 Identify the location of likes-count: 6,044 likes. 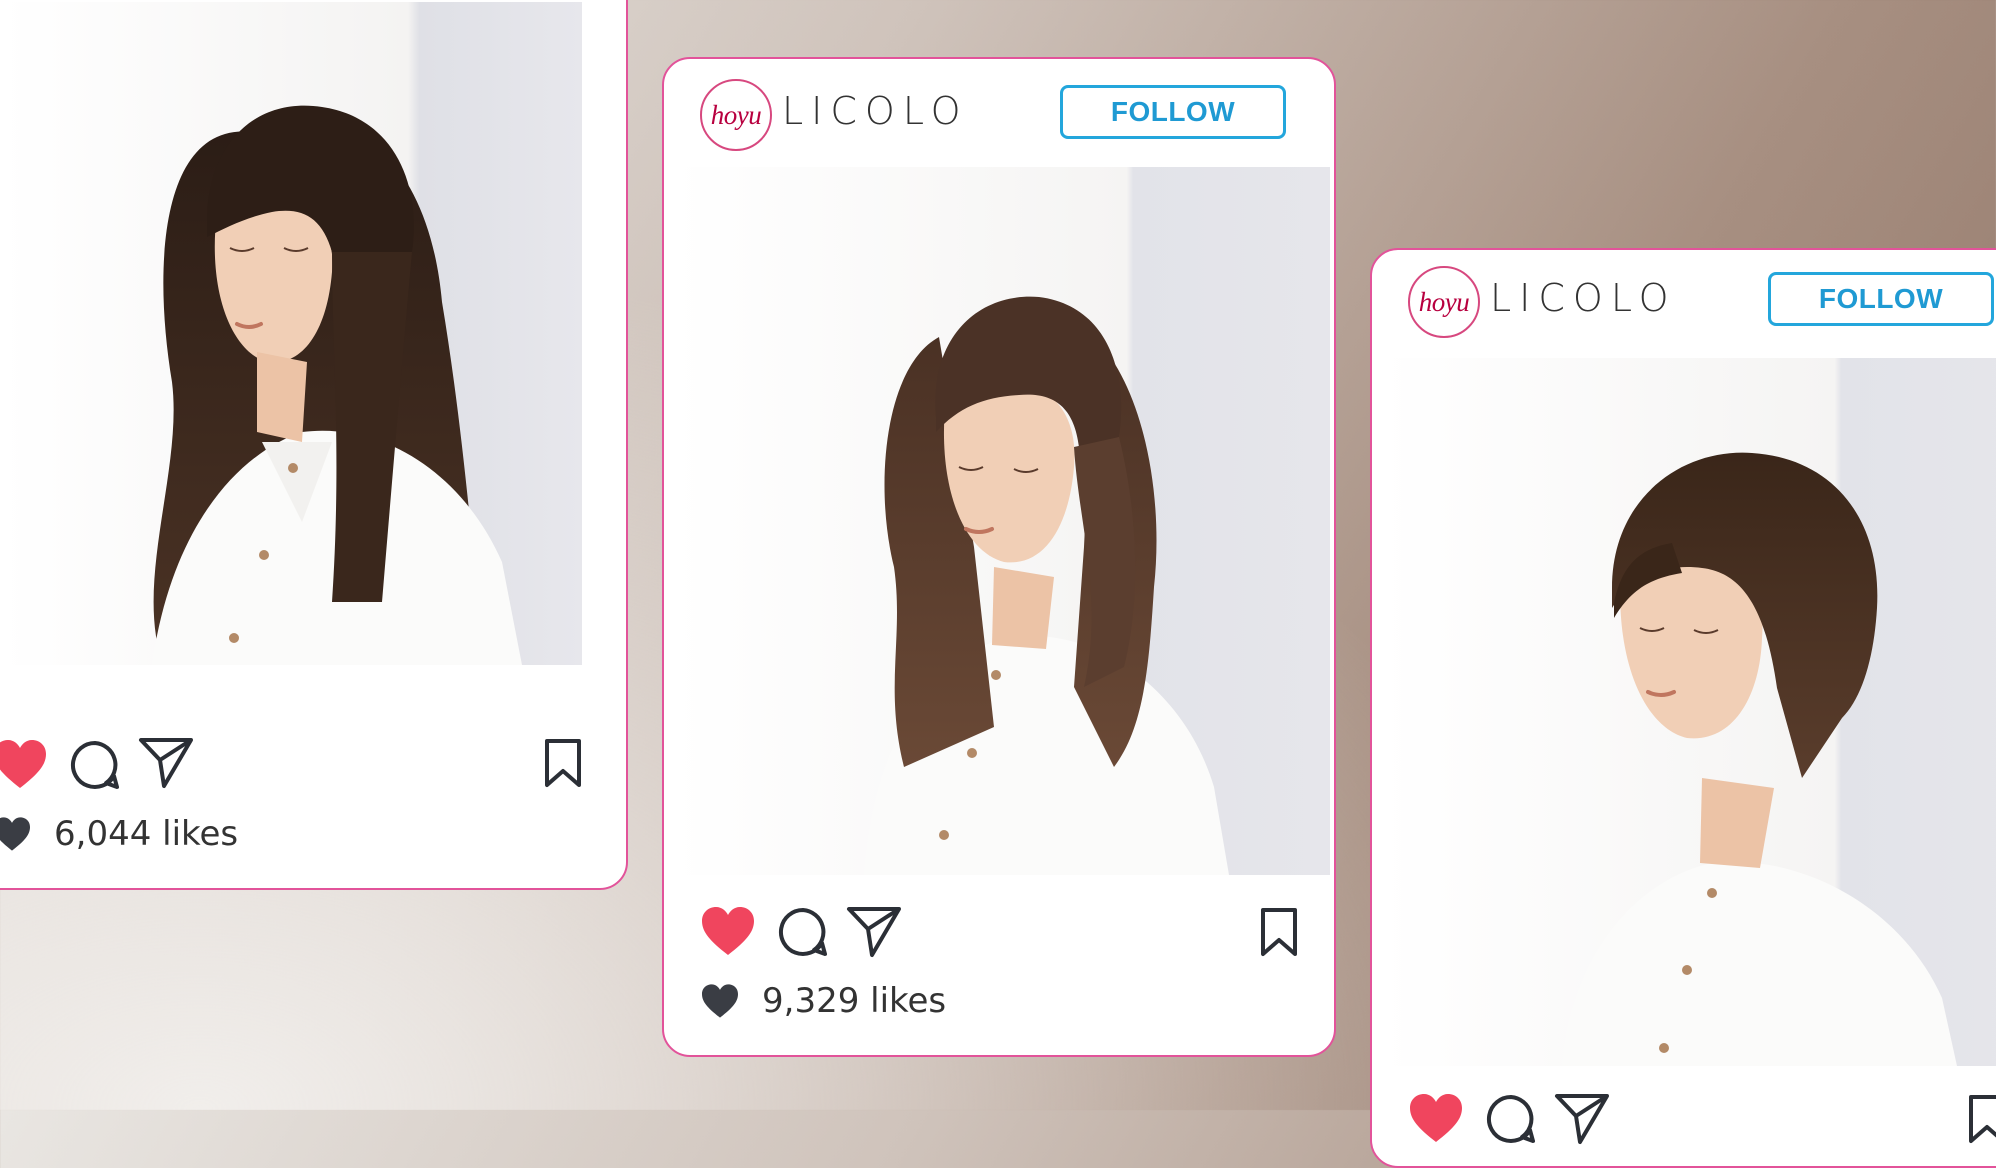
(146, 834).